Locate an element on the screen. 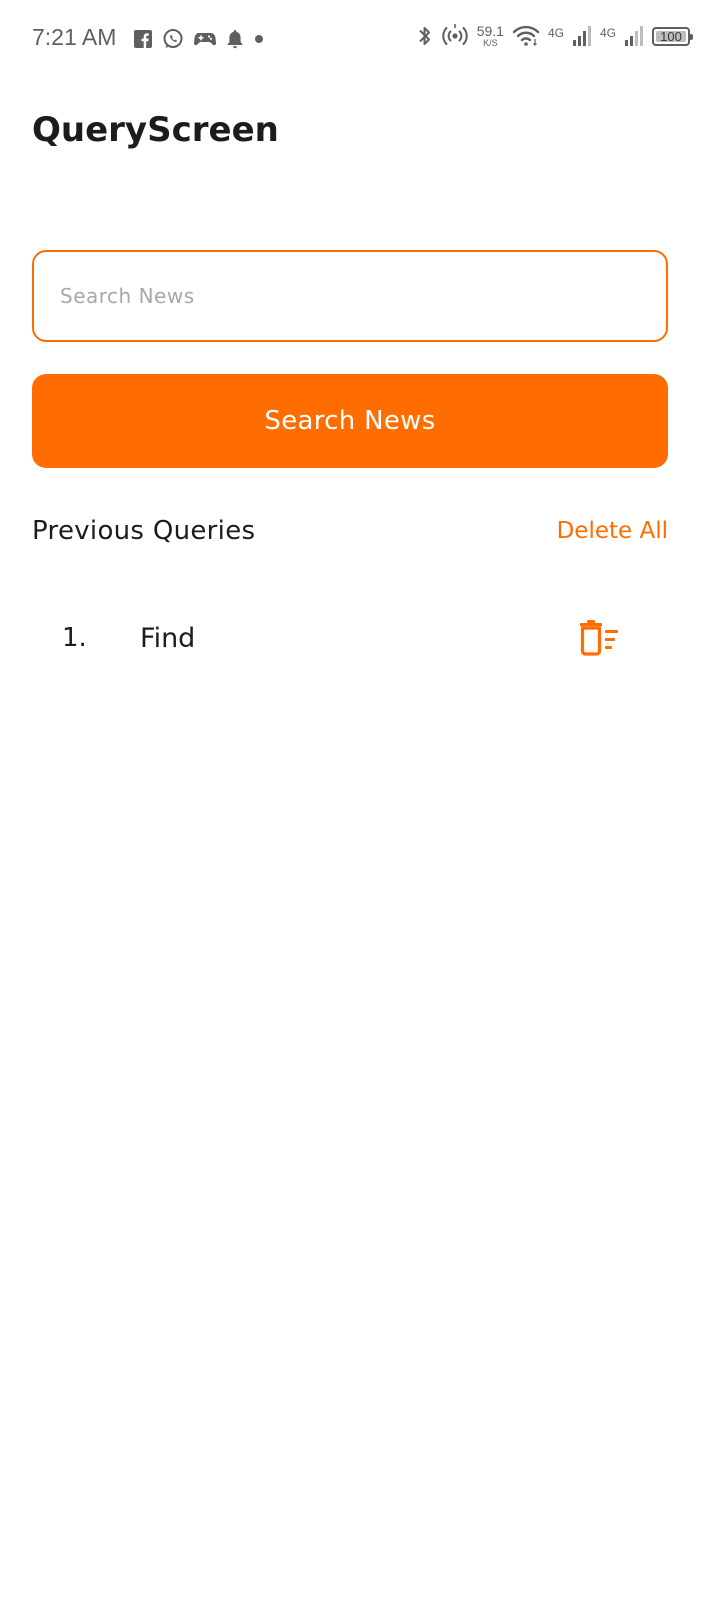 This screenshot has width=720, height=1612. wifi-icon is located at coordinates (526, 36).